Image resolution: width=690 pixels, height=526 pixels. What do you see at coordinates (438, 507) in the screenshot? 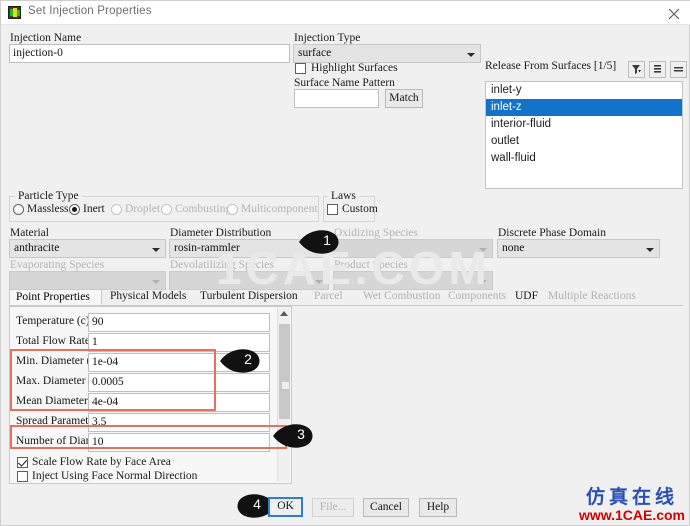
I see `help-button: Help` at bounding box center [438, 507].